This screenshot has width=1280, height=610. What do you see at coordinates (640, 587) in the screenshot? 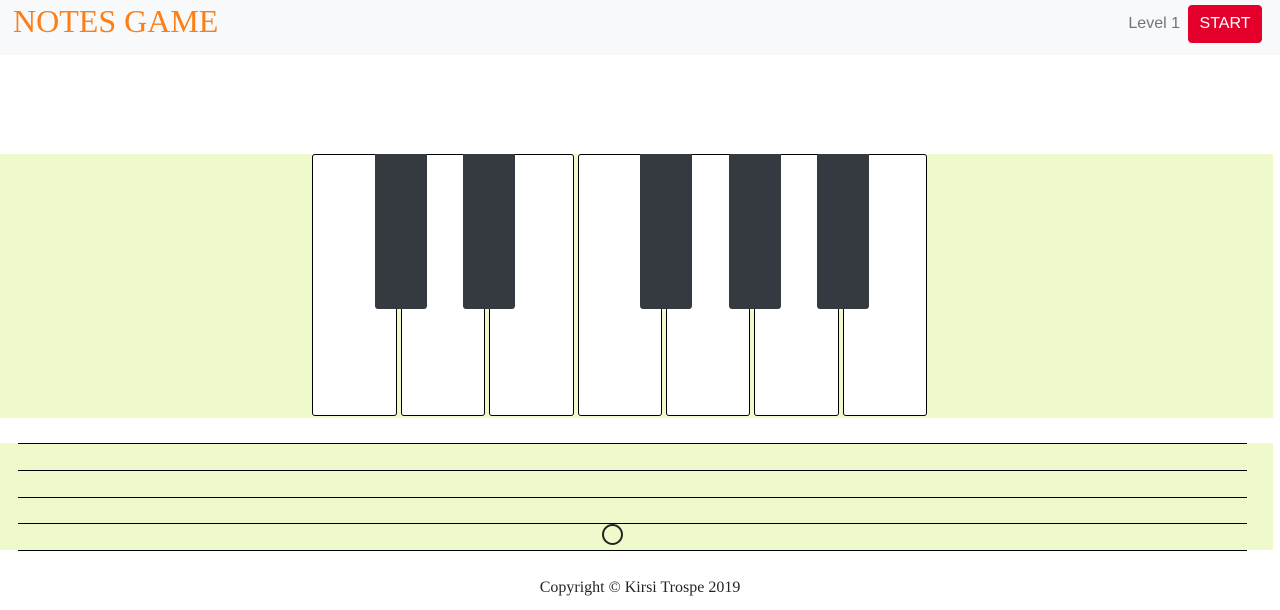
I see `copyright-footer: Copyright © Kirsi Trospe 2019` at bounding box center [640, 587].